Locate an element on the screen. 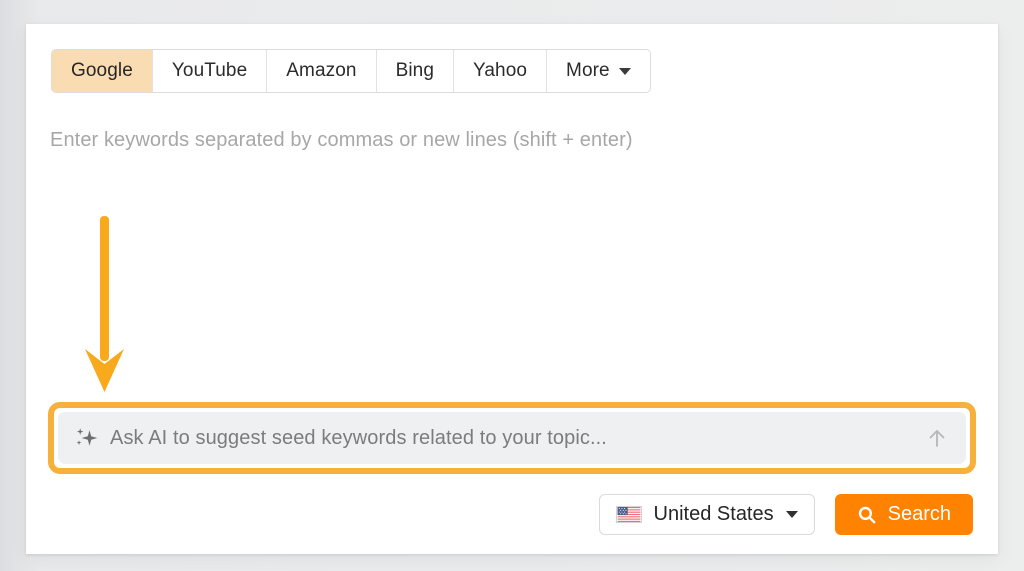 This screenshot has width=1024, height=571. search-button: Search is located at coordinates (903, 514).